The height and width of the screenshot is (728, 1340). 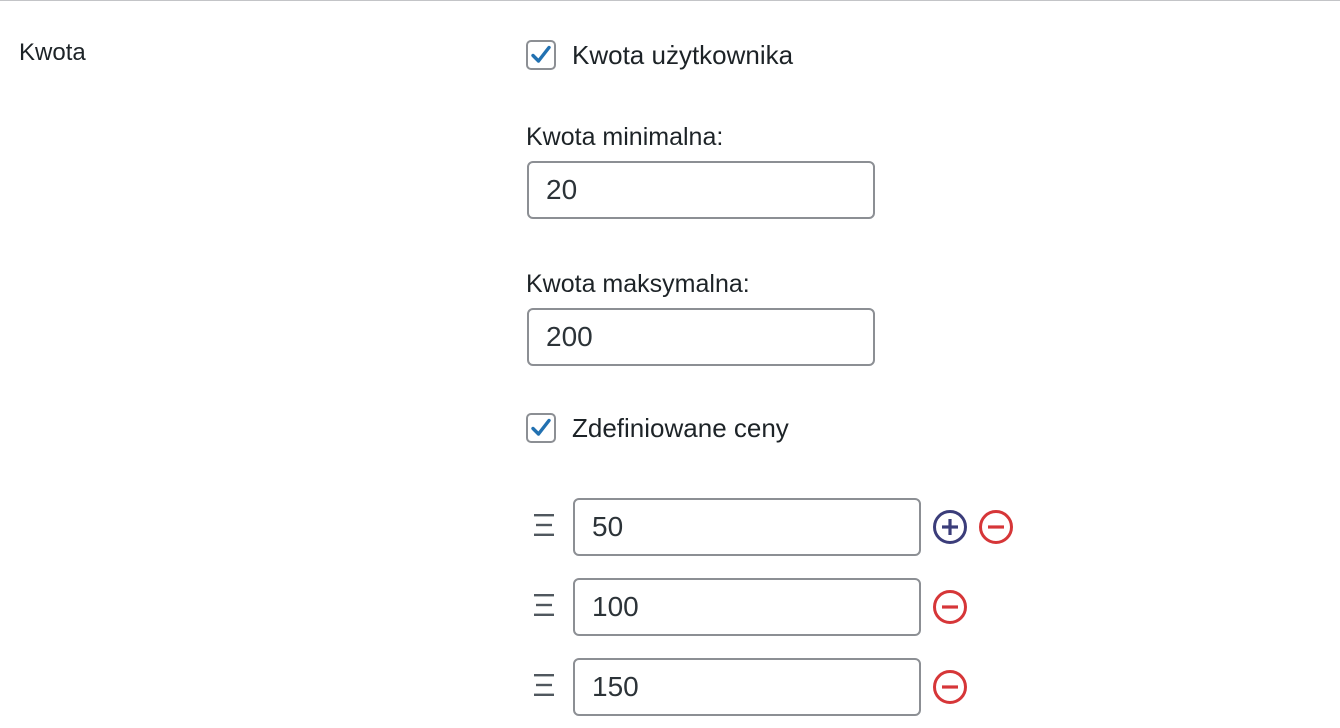 What do you see at coordinates (950, 527) in the screenshot?
I see `plus-circle-icon` at bounding box center [950, 527].